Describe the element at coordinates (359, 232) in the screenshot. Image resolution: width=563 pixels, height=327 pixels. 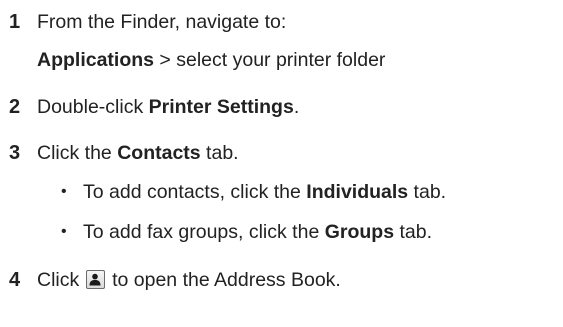
I see `groups-tab-label: Groups` at that location.